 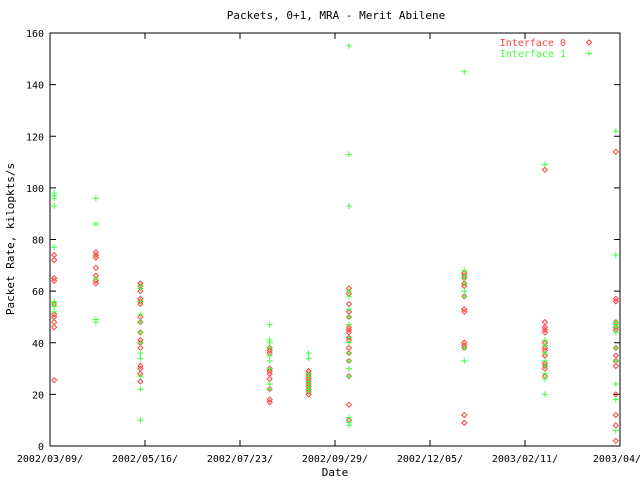 What do you see at coordinates (50, 459) in the screenshot?
I see `x-tick-label: 2002/03/09/` at bounding box center [50, 459].